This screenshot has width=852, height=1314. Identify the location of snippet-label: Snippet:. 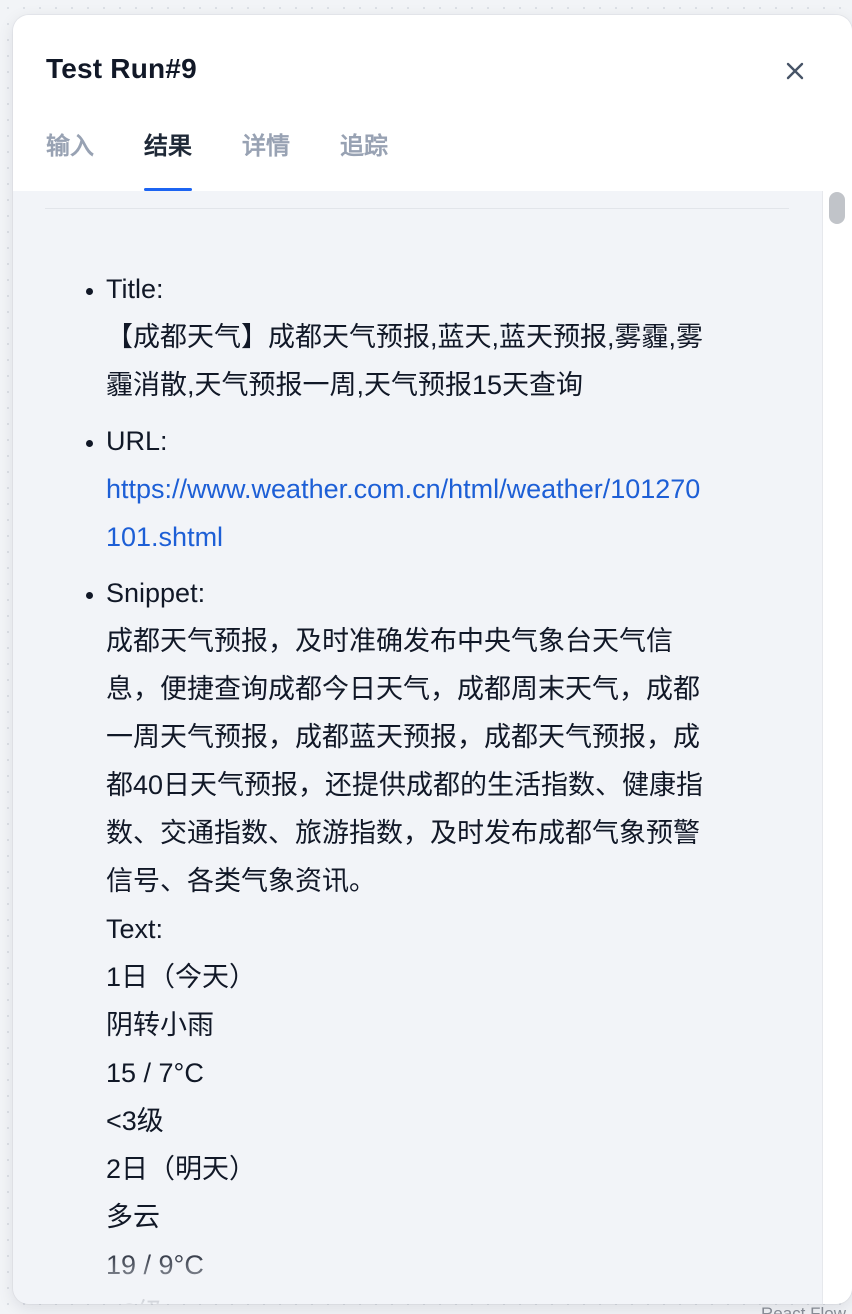
(156, 593).